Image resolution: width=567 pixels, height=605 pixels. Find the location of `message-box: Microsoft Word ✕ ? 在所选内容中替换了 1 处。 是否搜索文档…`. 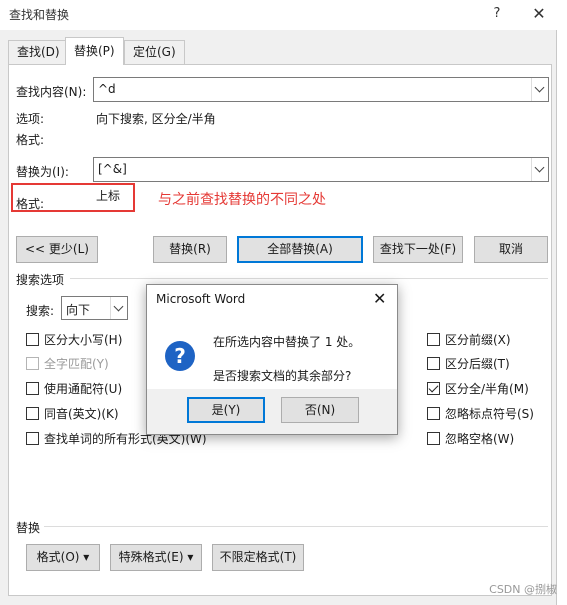

message-box: Microsoft Word ✕ ? 在所选内容中替换了 1 处。 是否搜索文档… is located at coordinates (272, 359).